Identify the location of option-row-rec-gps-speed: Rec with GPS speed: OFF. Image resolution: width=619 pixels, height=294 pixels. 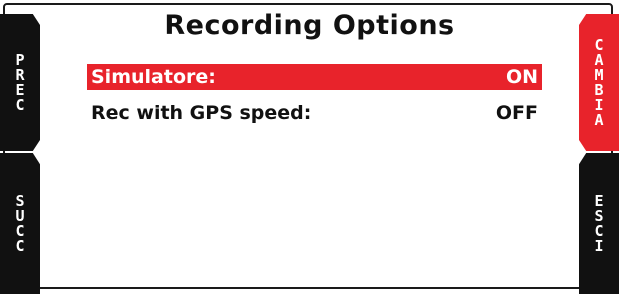
(314, 113).